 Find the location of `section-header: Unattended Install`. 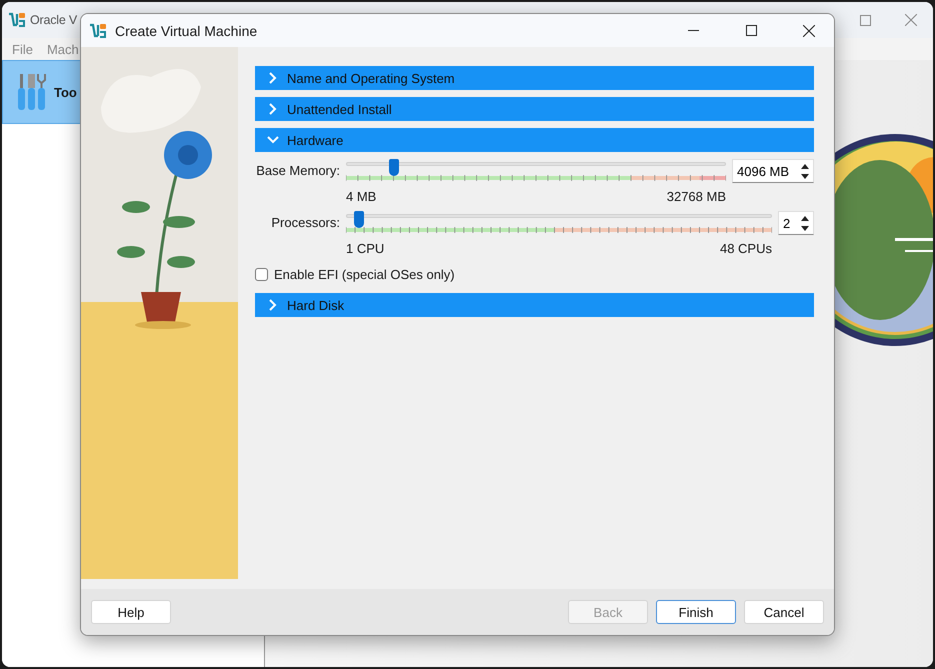

section-header: Unattended Install is located at coordinates (534, 109).